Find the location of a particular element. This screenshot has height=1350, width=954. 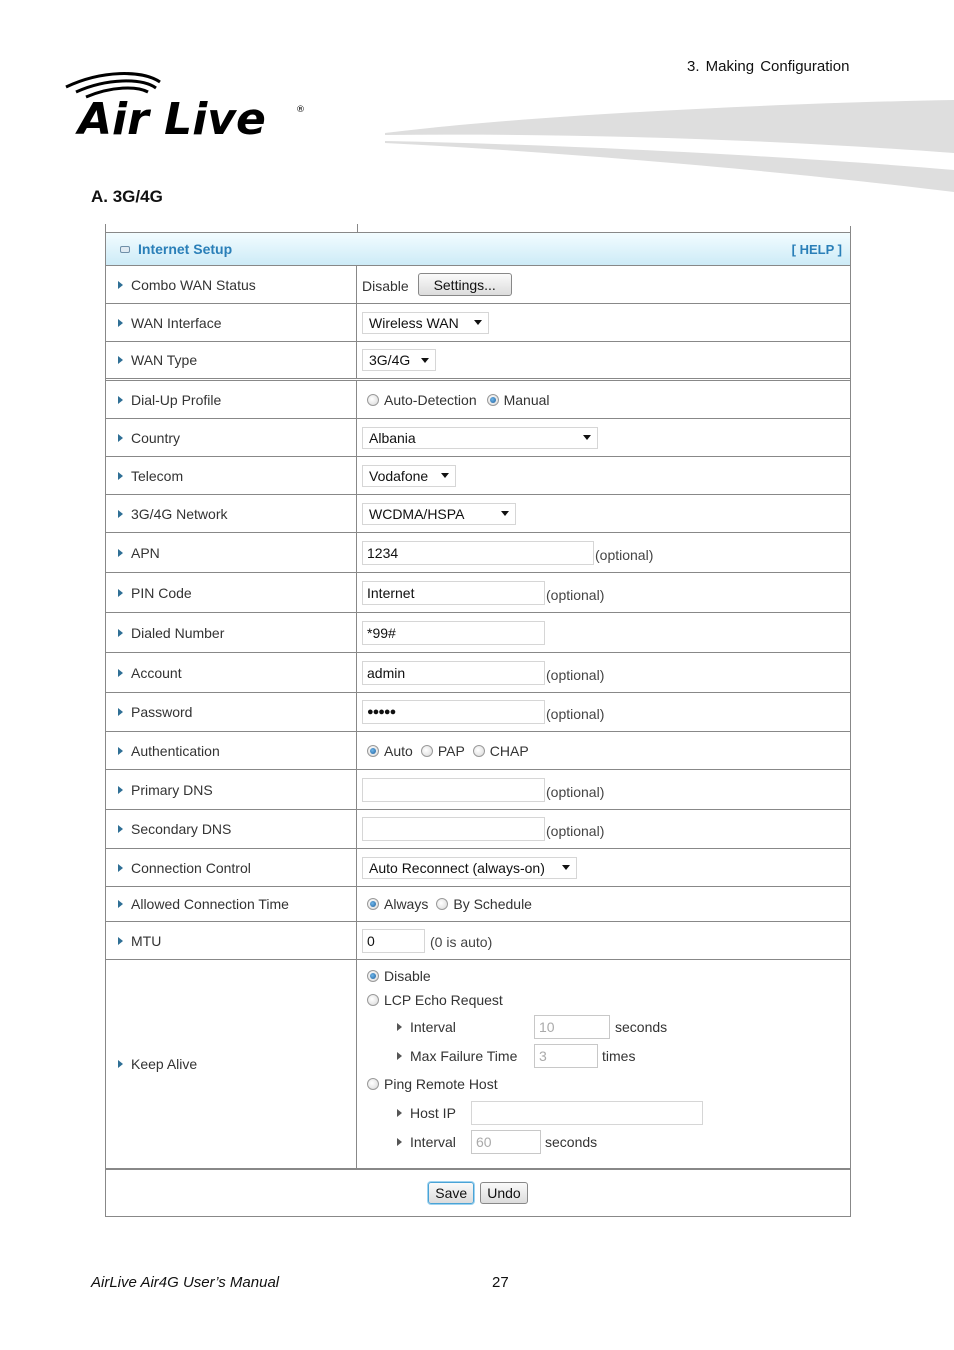

primary-dns-input is located at coordinates (453, 789).